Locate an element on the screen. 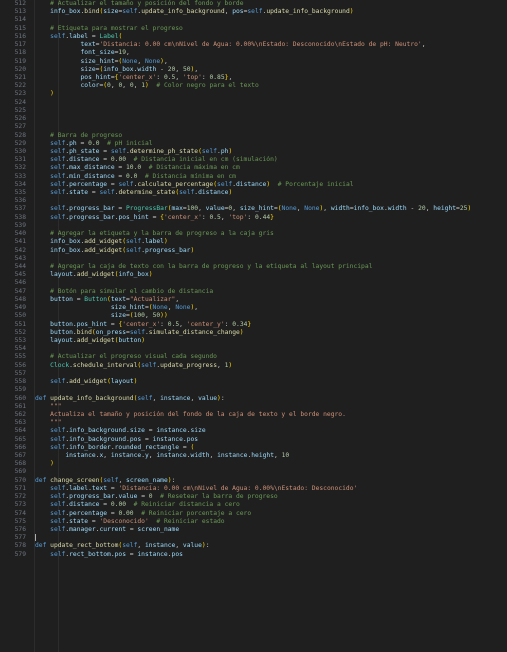  code-line: 520 size=(info_box.width - 20, 50), is located at coordinates (253, 70).